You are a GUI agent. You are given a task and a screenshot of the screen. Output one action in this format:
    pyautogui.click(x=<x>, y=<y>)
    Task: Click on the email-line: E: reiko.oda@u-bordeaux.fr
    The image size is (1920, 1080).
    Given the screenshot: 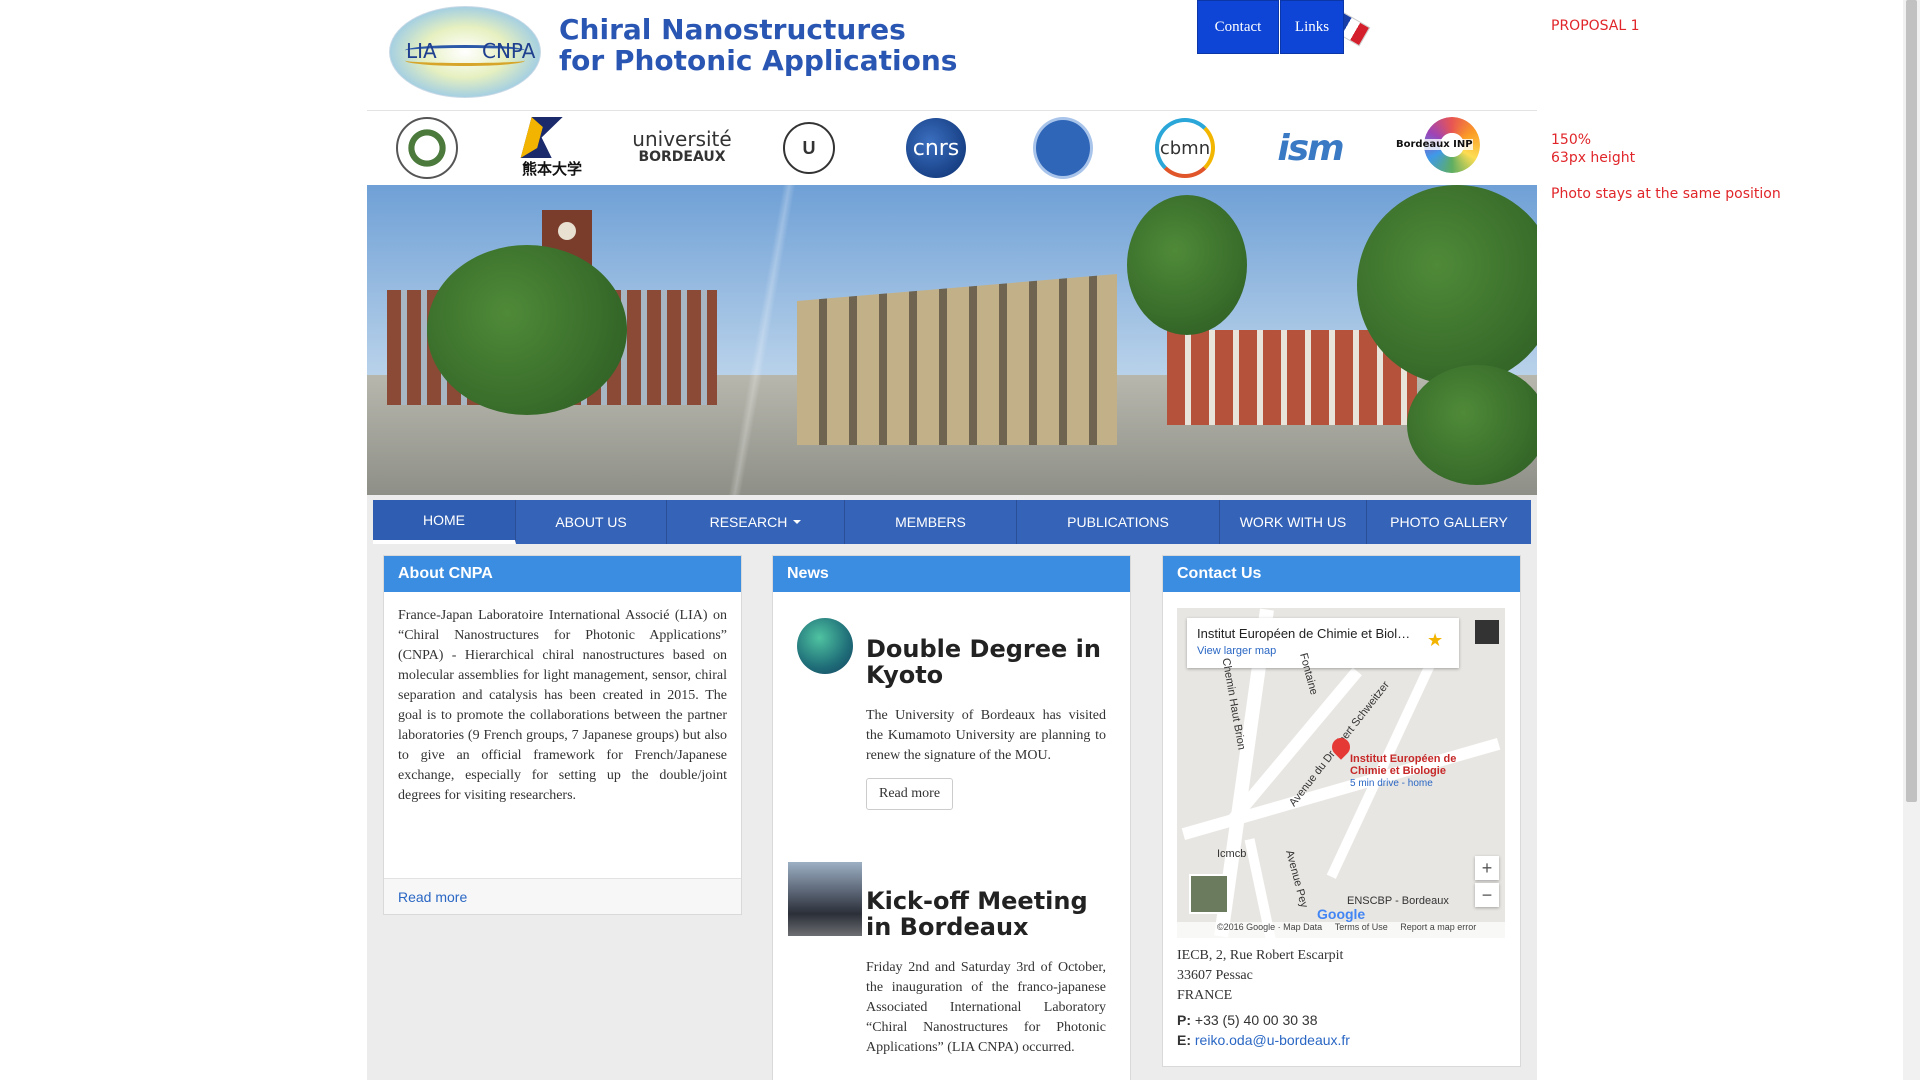 What is the action you would take?
    pyautogui.click(x=1263, y=1040)
    